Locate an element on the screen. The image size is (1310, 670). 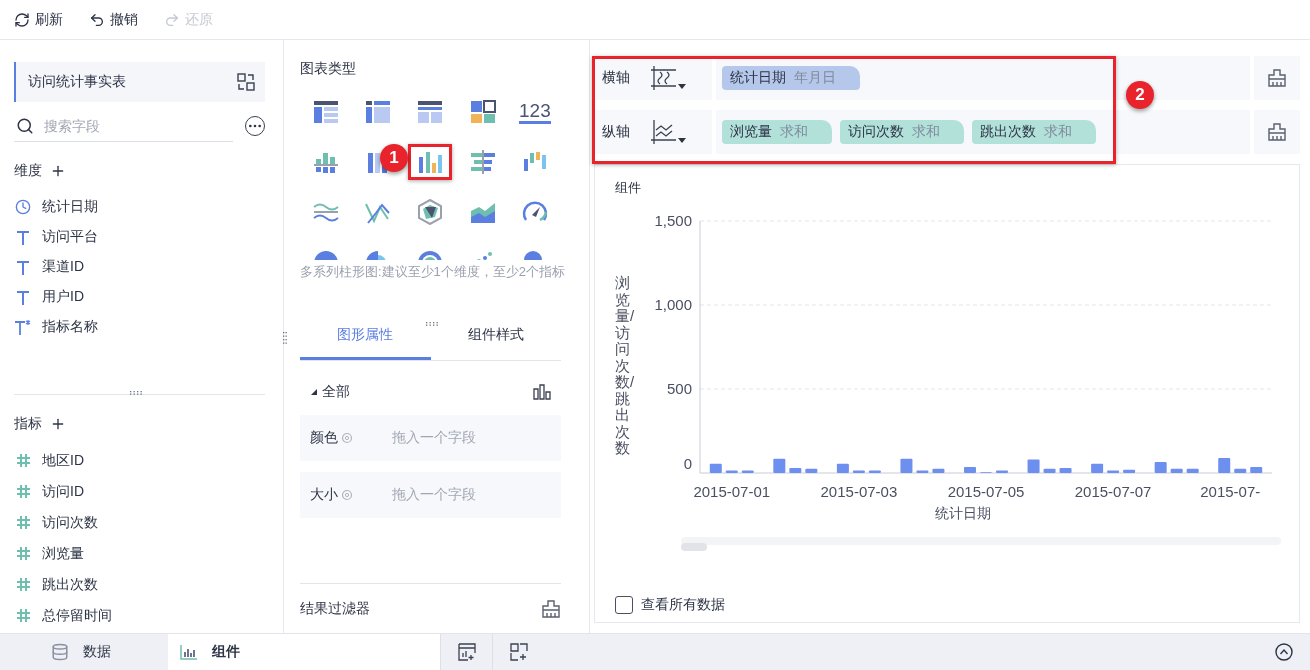
axis-label: 横轴 is located at coordinates (616, 78).